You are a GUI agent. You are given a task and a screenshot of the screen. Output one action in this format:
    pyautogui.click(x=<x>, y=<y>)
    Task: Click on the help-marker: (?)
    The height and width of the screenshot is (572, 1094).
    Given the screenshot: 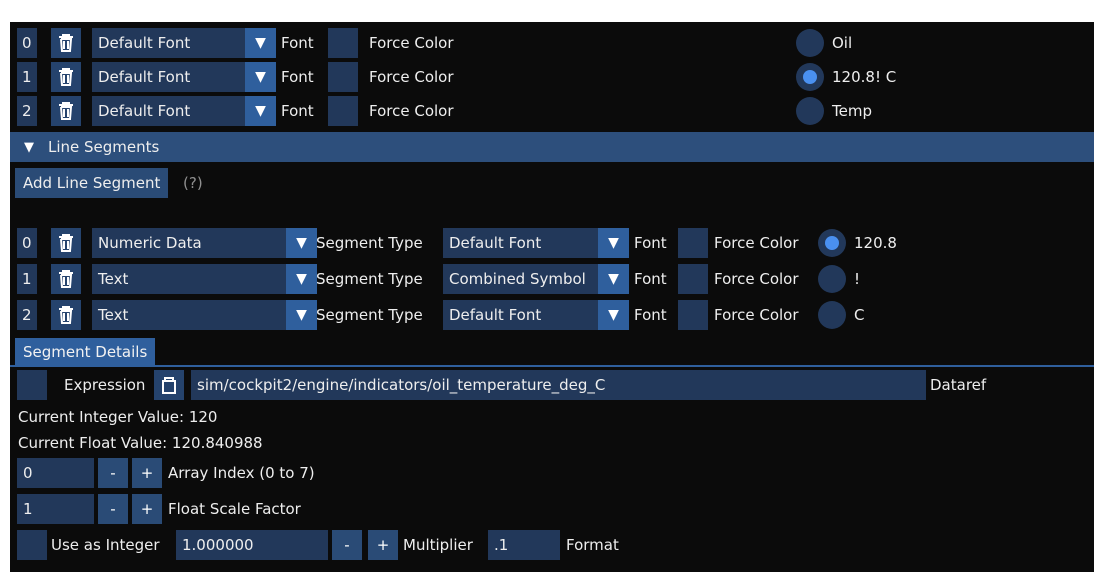 What is the action you would take?
    pyautogui.click(x=193, y=183)
    